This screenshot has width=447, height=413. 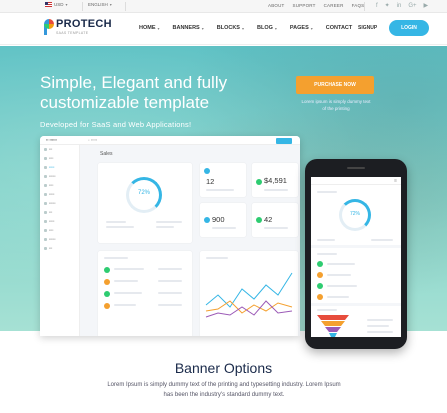 I want to click on login-button: LOGIN, so click(x=409, y=28).